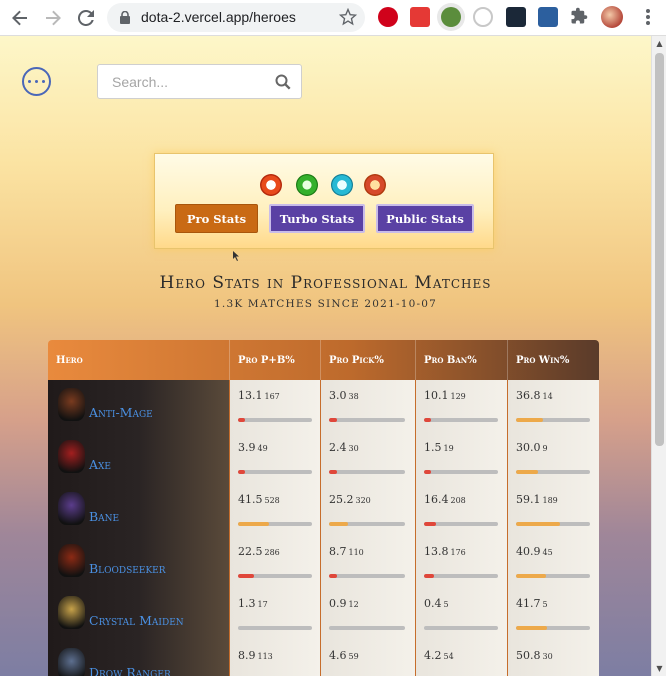  I want to click on forward-icon, so click(53, 18).